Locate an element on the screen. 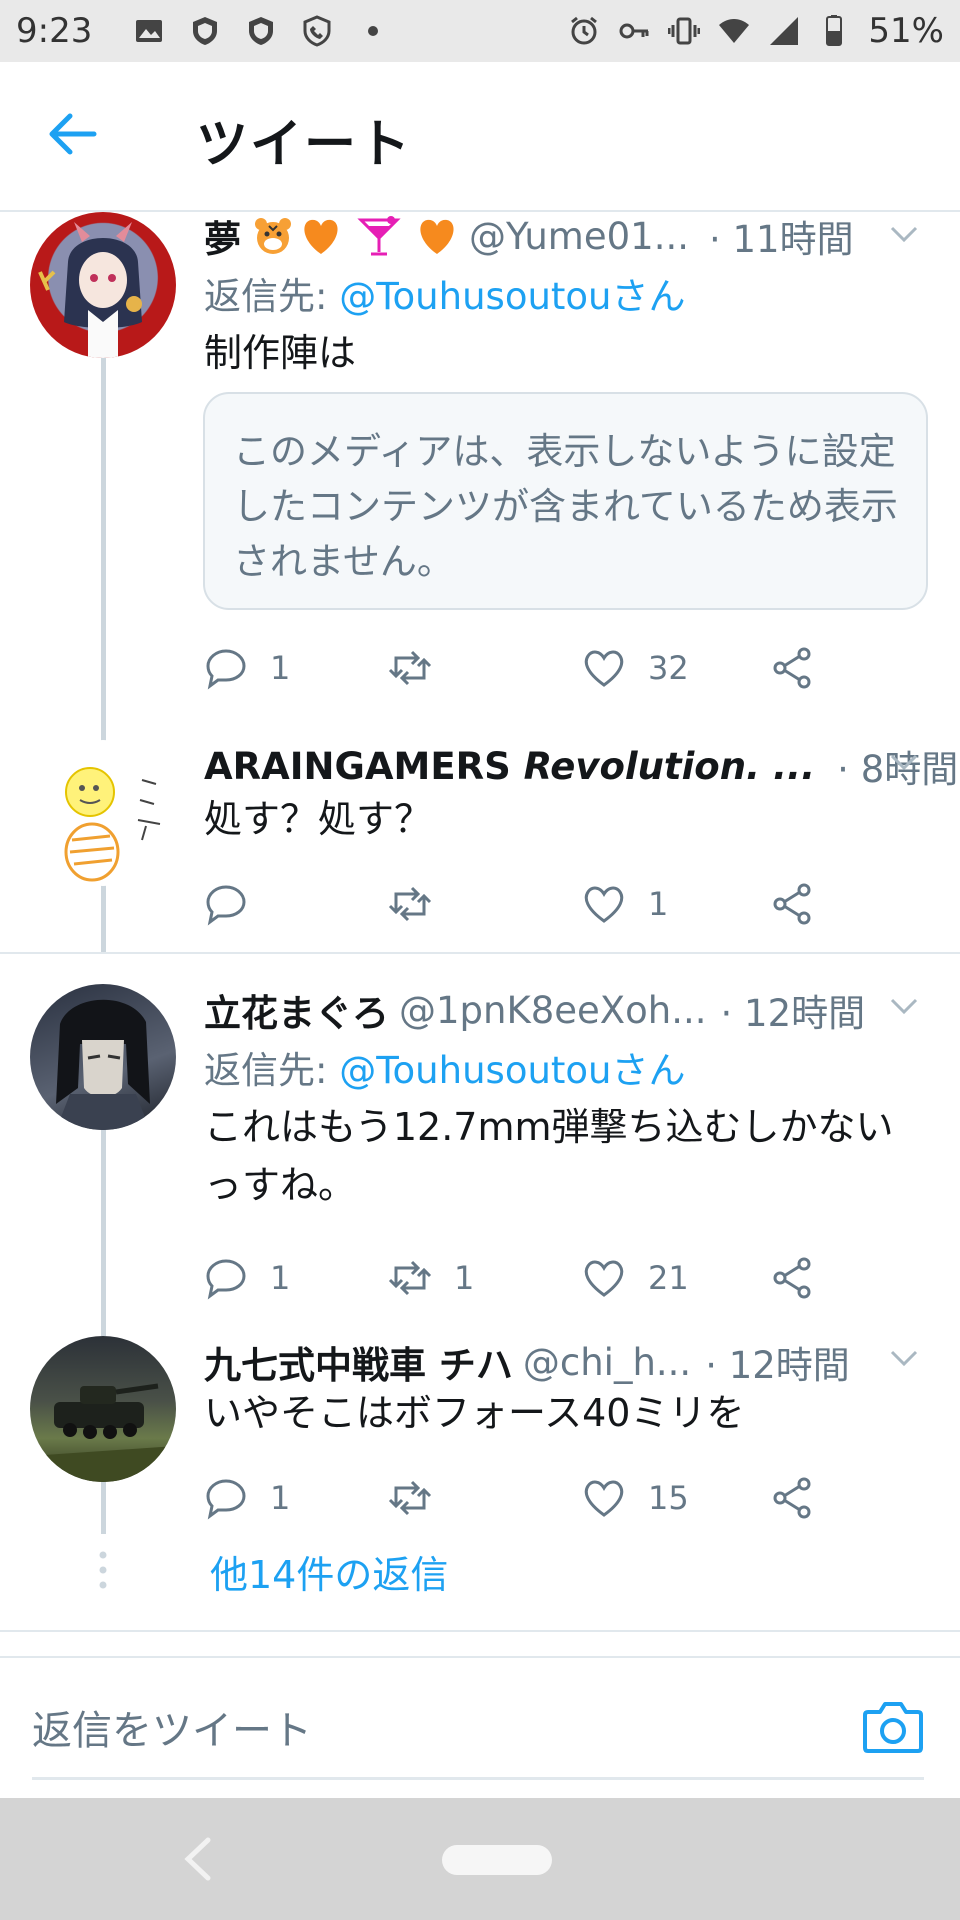  tweet-actions: 1 1 21 is located at coordinates (514, 1278).